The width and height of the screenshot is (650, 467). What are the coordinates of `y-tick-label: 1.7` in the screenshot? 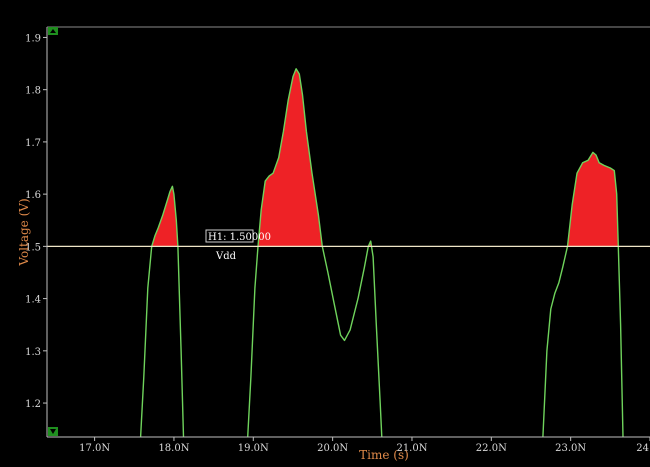 It's located at (33, 143).